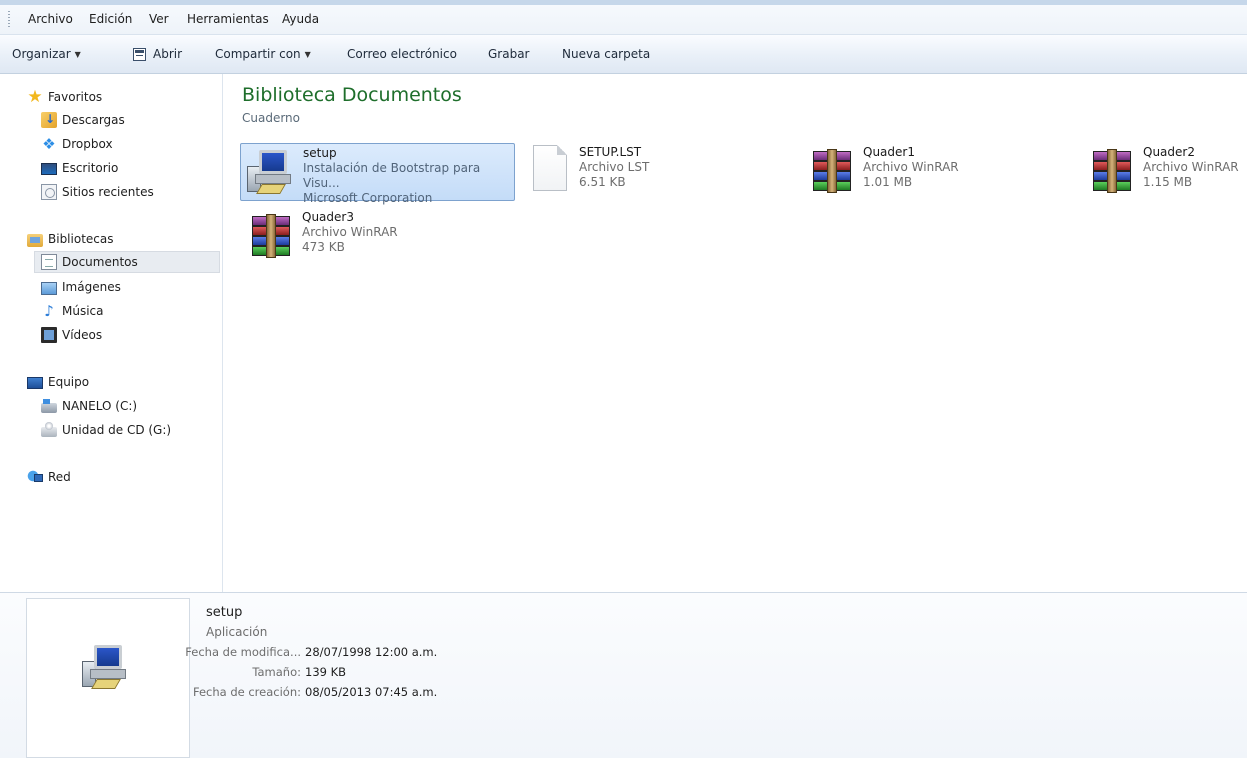 This screenshot has width=1247, height=758. I want to click on organize-button: Organizar ▼, so click(46, 54).